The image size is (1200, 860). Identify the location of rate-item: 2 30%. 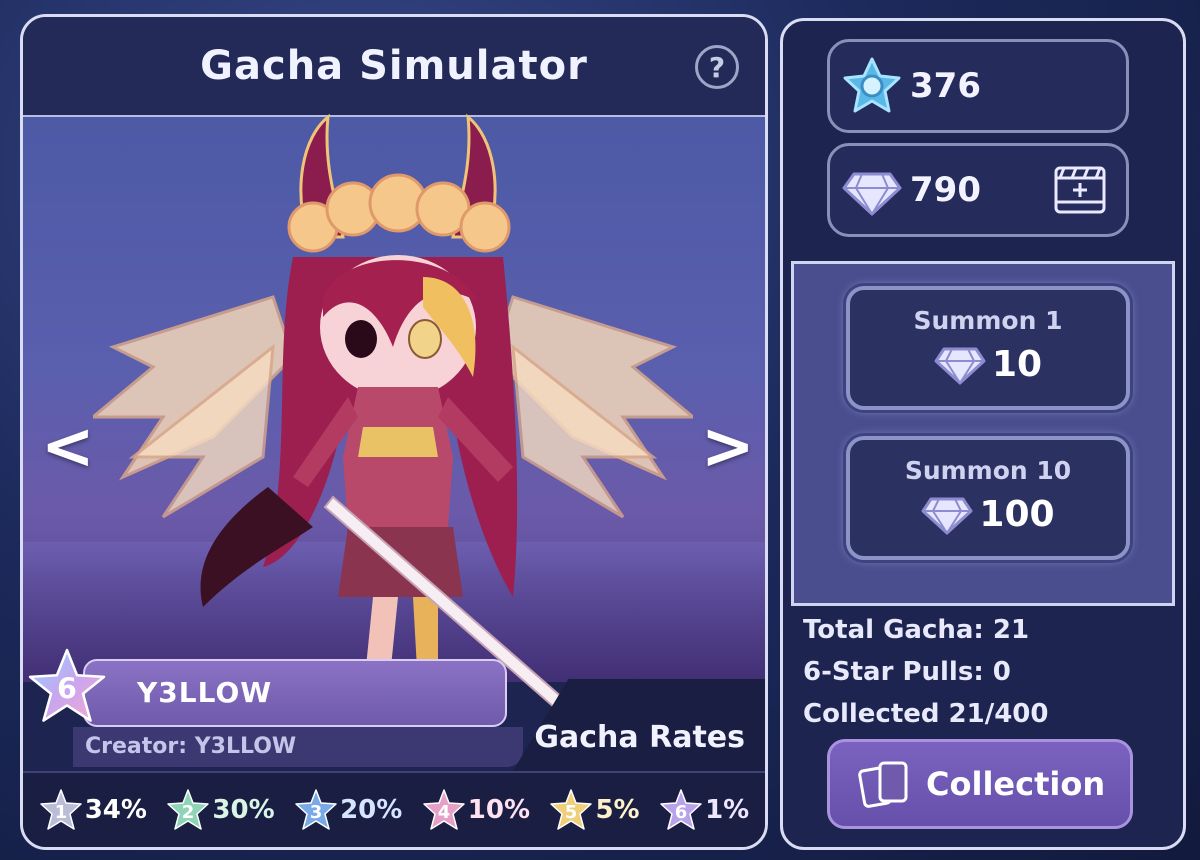
(220, 810).